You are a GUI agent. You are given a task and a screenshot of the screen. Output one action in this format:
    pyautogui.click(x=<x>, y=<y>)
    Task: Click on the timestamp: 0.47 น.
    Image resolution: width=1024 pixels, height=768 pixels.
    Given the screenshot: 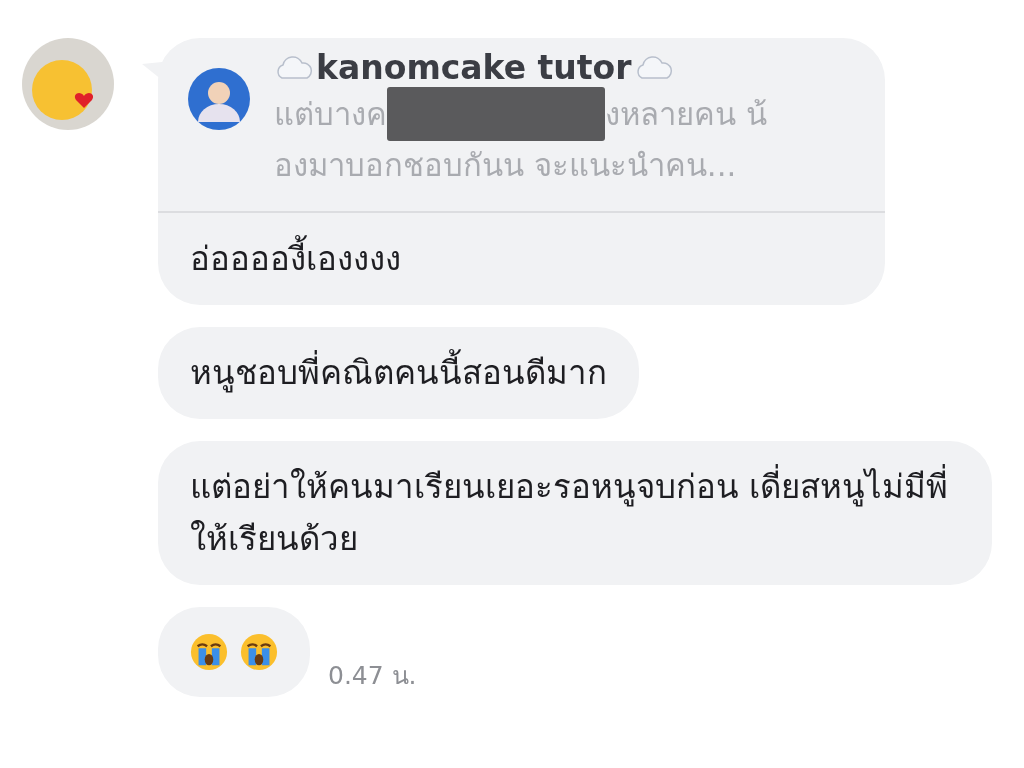 What is the action you would take?
    pyautogui.click(x=372, y=676)
    